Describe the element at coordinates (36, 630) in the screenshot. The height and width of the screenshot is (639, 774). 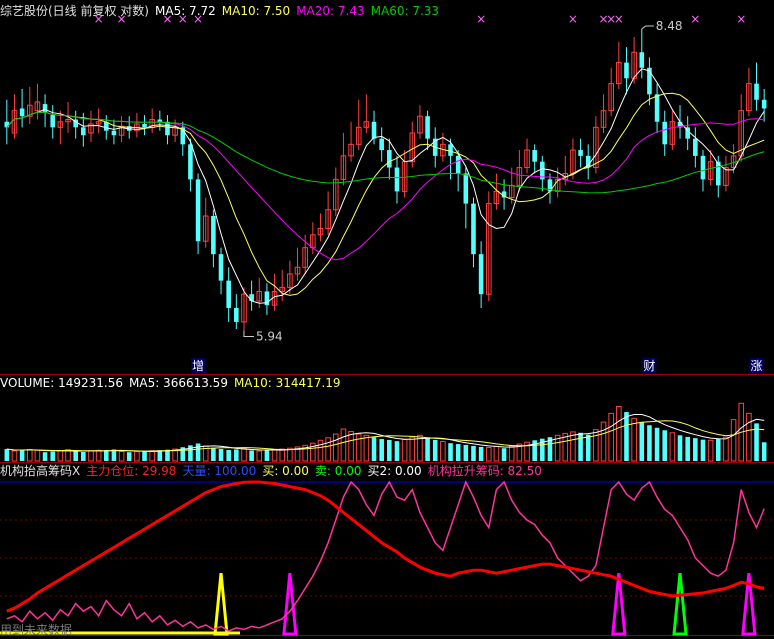
I see `future-data-note: 用到未来数据` at that location.